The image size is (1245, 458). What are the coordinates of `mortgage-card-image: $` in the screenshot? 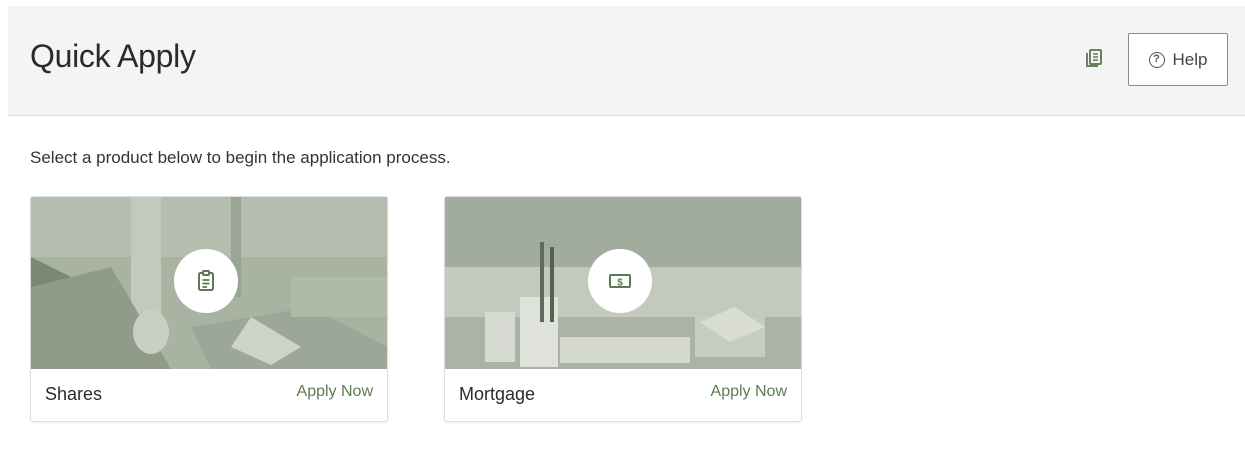 It's located at (623, 283).